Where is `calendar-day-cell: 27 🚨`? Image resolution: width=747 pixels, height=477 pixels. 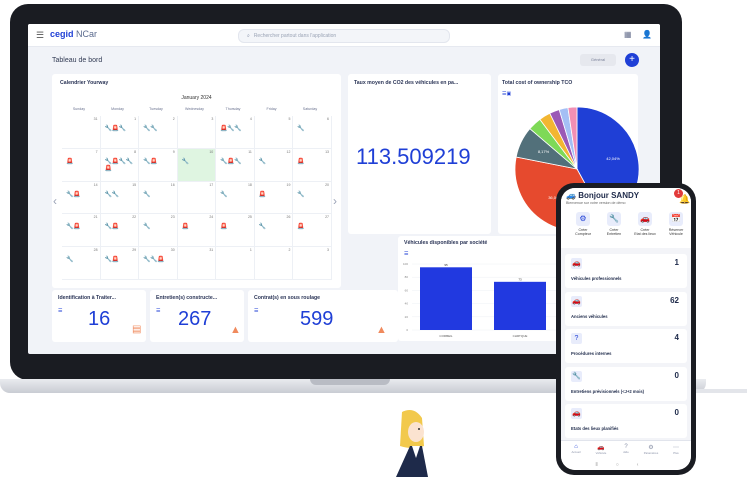
calendar-day-cell: 27 🚨 is located at coordinates (312, 231).